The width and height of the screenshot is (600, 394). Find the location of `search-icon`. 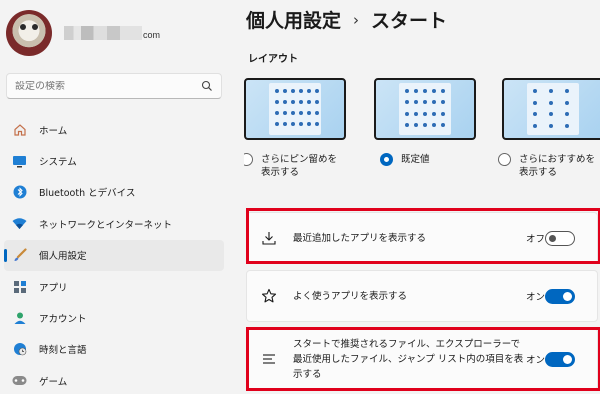

search-icon is located at coordinates (207, 86).